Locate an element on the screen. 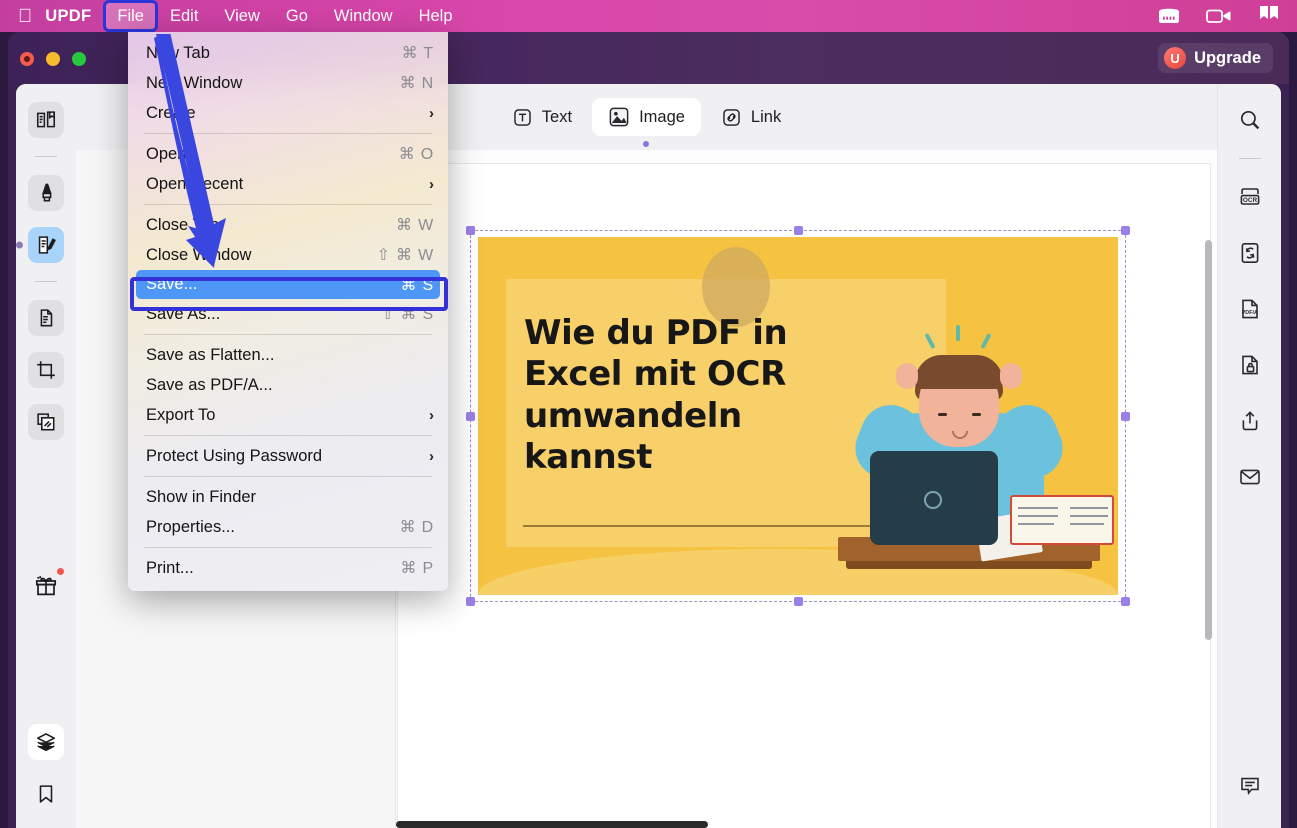 The image size is (1297, 828). menu-item-export-to: Export To › is located at coordinates (288, 415).